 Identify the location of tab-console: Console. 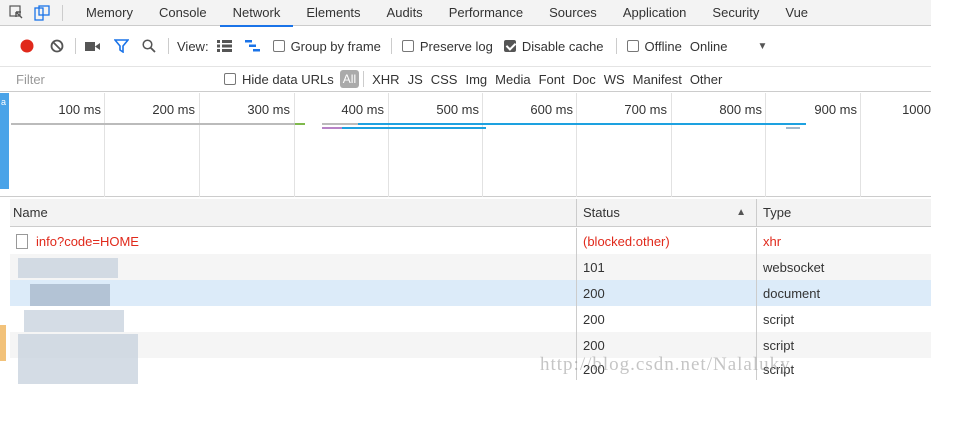
(183, 13).